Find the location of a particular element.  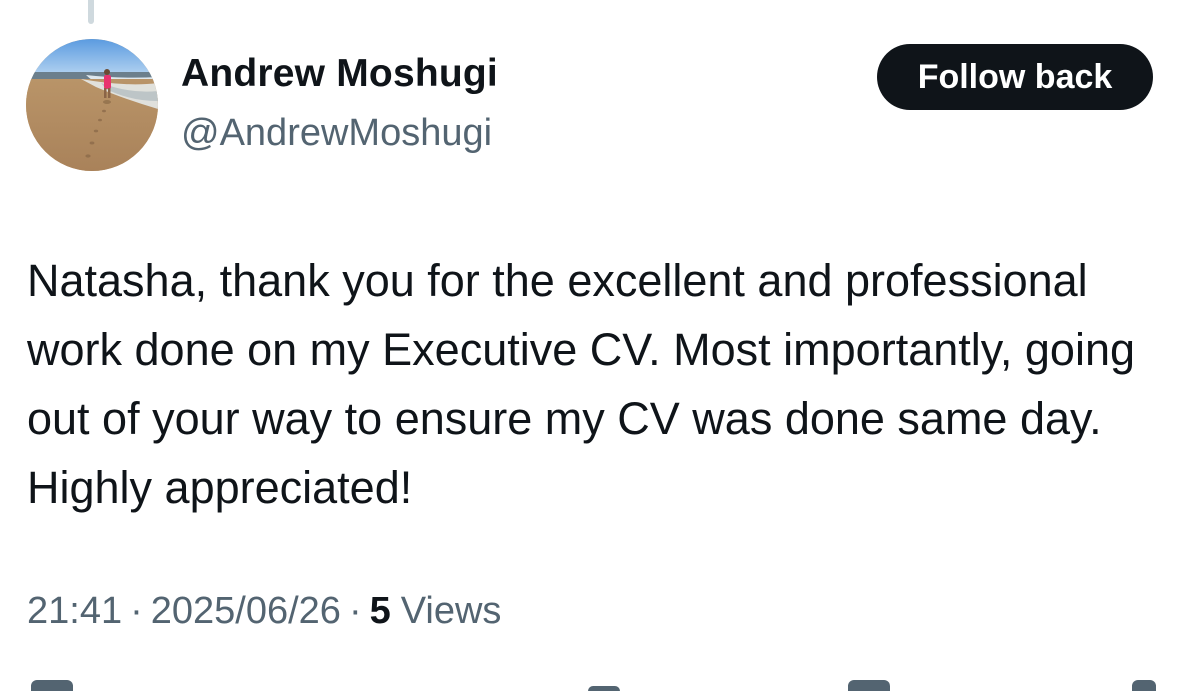

avatar is located at coordinates (92, 105).